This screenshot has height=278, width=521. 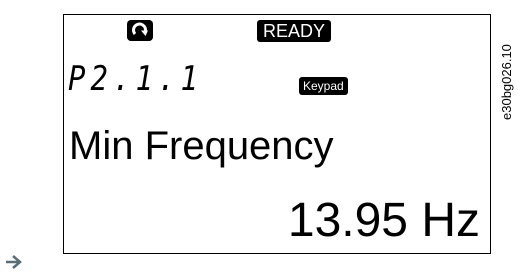 I want to click on rotation-arrow-icon, so click(x=140, y=30).